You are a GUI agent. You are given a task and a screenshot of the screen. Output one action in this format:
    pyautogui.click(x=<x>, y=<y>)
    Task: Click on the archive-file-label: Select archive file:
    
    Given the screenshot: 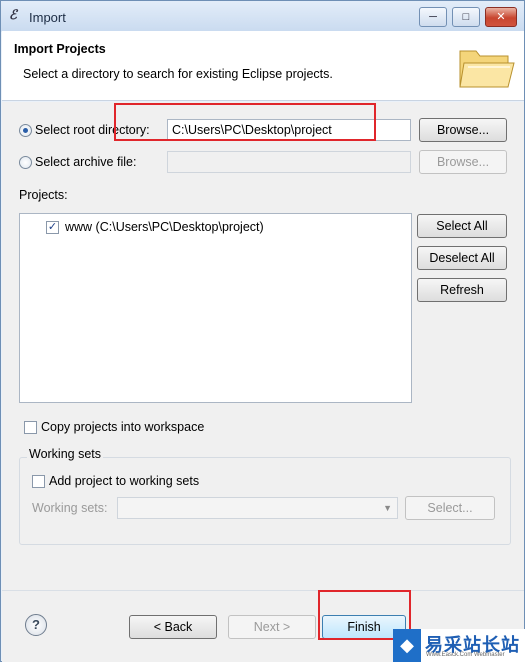 What is the action you would take?
    pyautogui.click(x=86, y=162)
    